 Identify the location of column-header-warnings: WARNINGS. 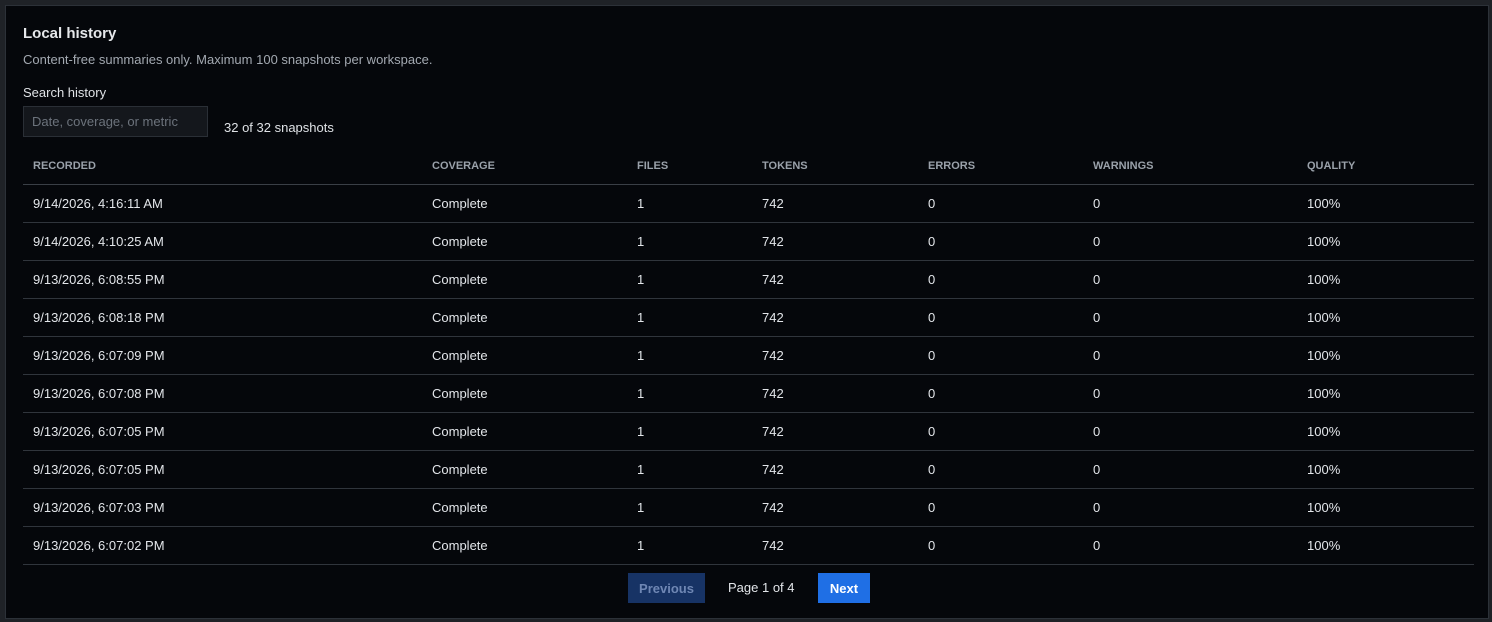
(1190, 166).